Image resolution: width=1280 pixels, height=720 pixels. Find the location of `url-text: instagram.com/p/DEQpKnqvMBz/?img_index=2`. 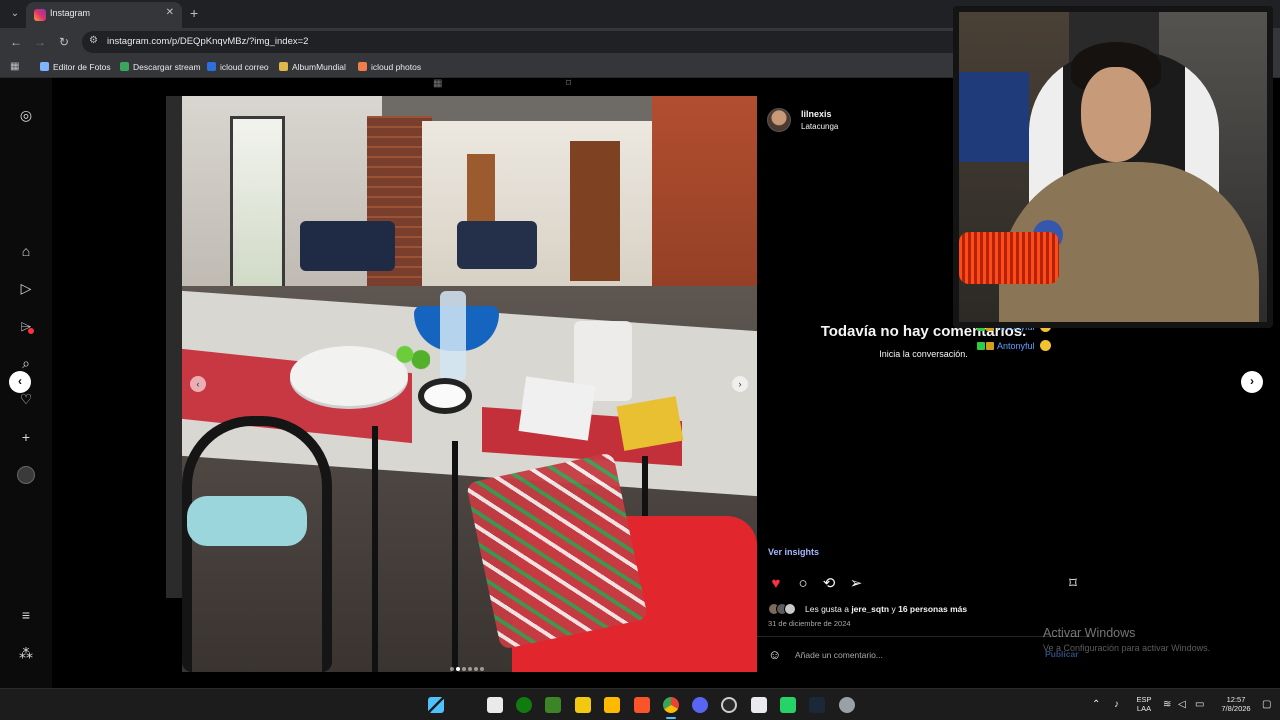

url-text: instagram.com/p/DEQpKnqvMBz/?img_index=2 is located at coordinates (207, 41).